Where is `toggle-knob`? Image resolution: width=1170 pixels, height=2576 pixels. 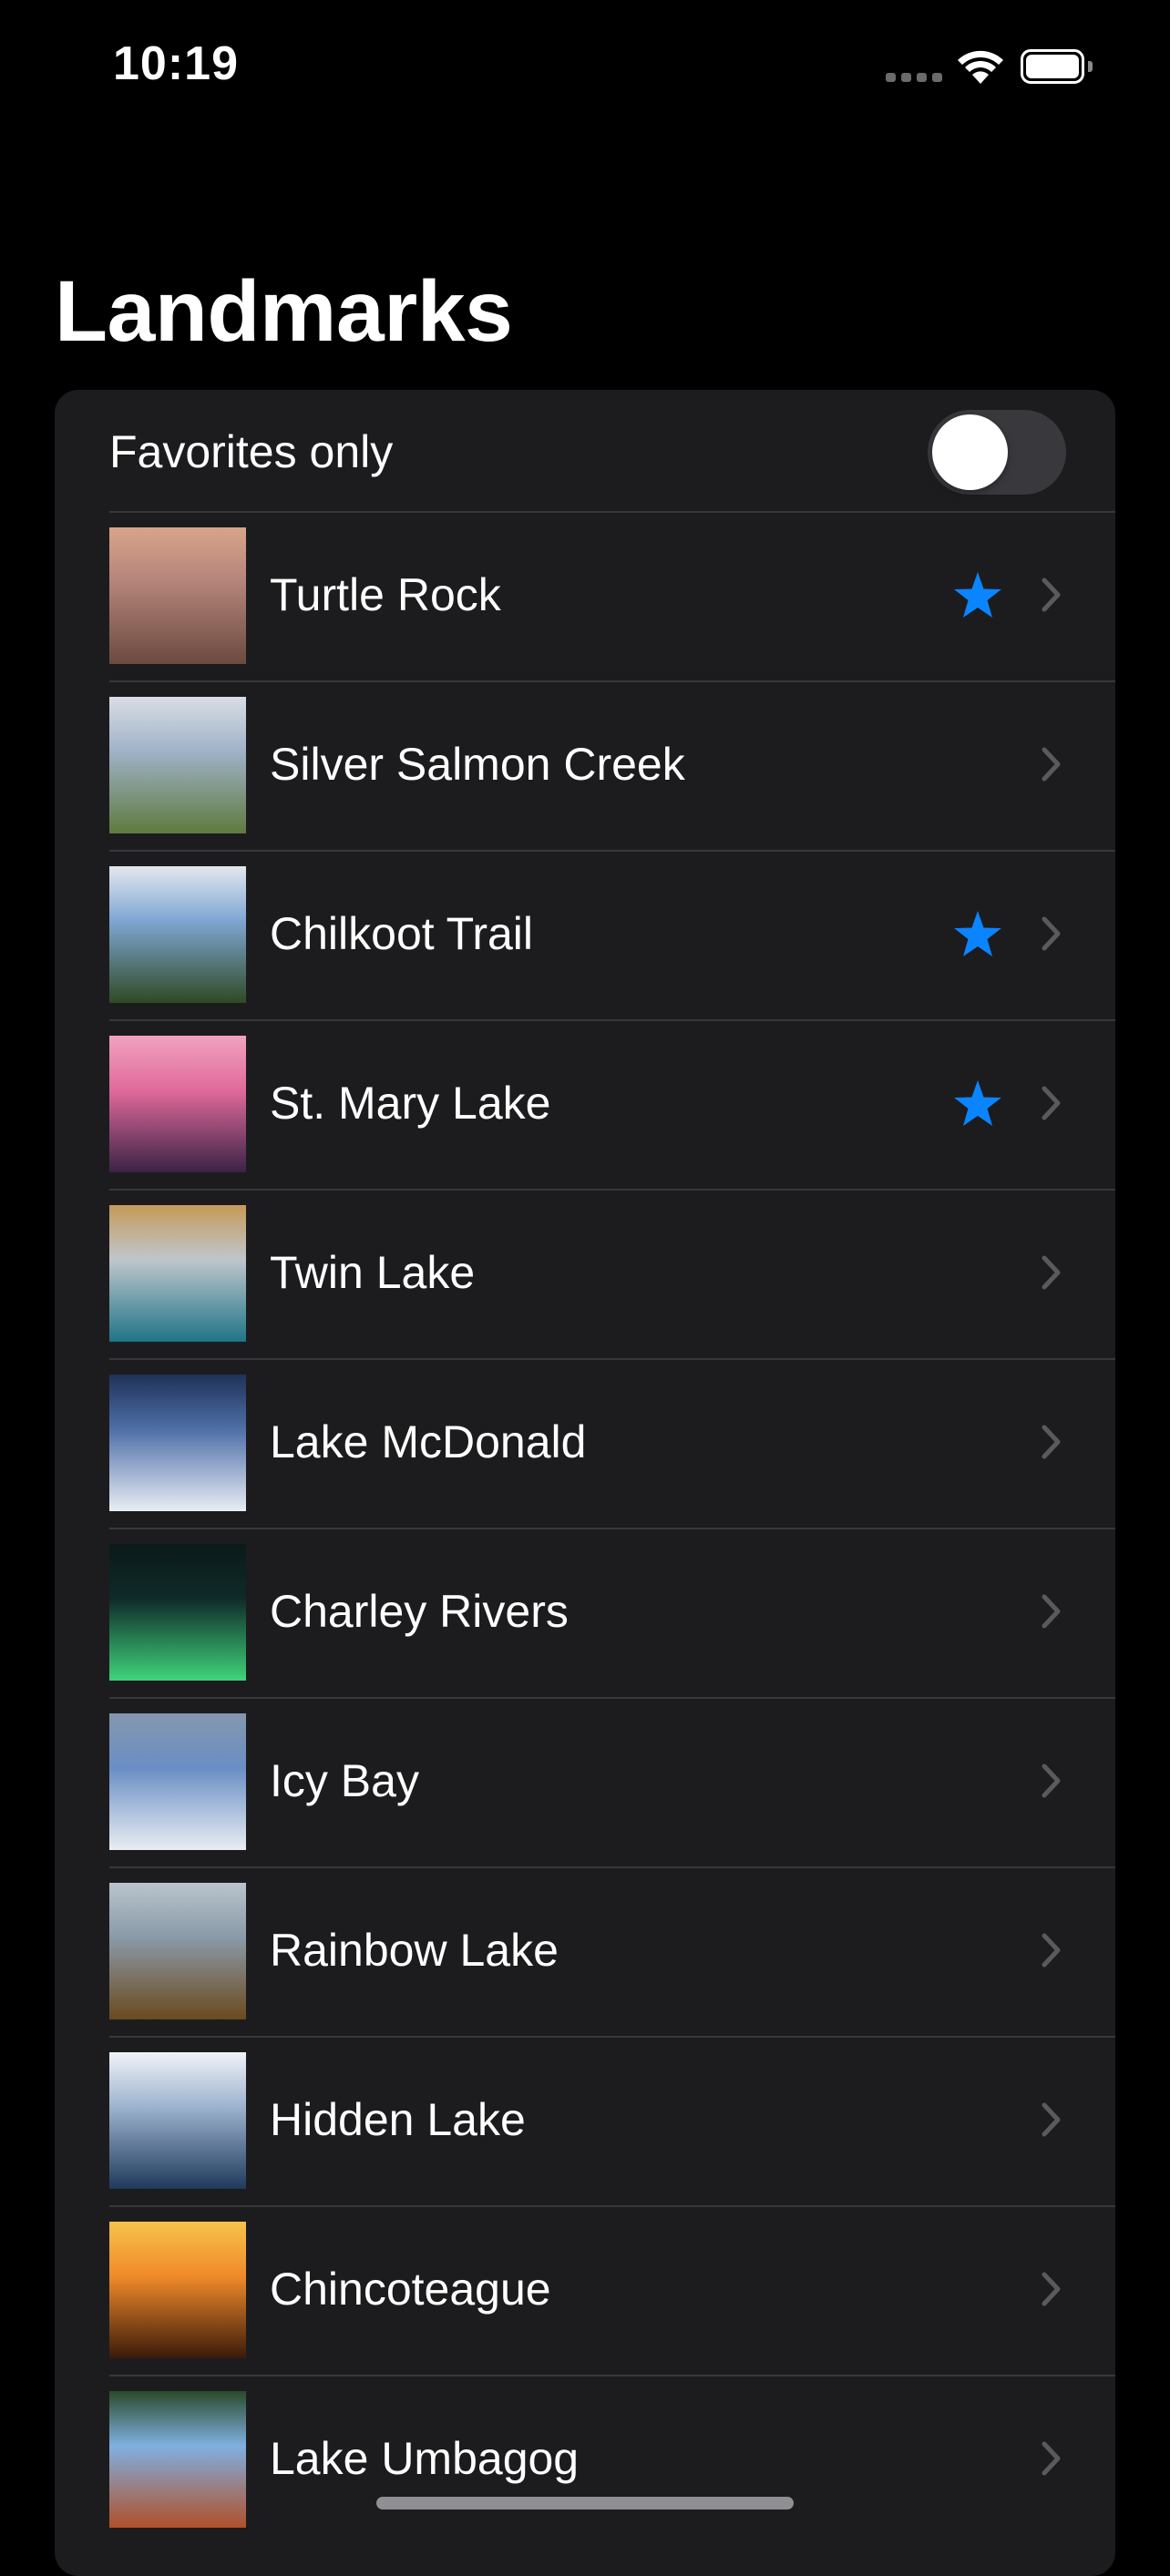
toggle-knob is located at coordinates (970, 452).